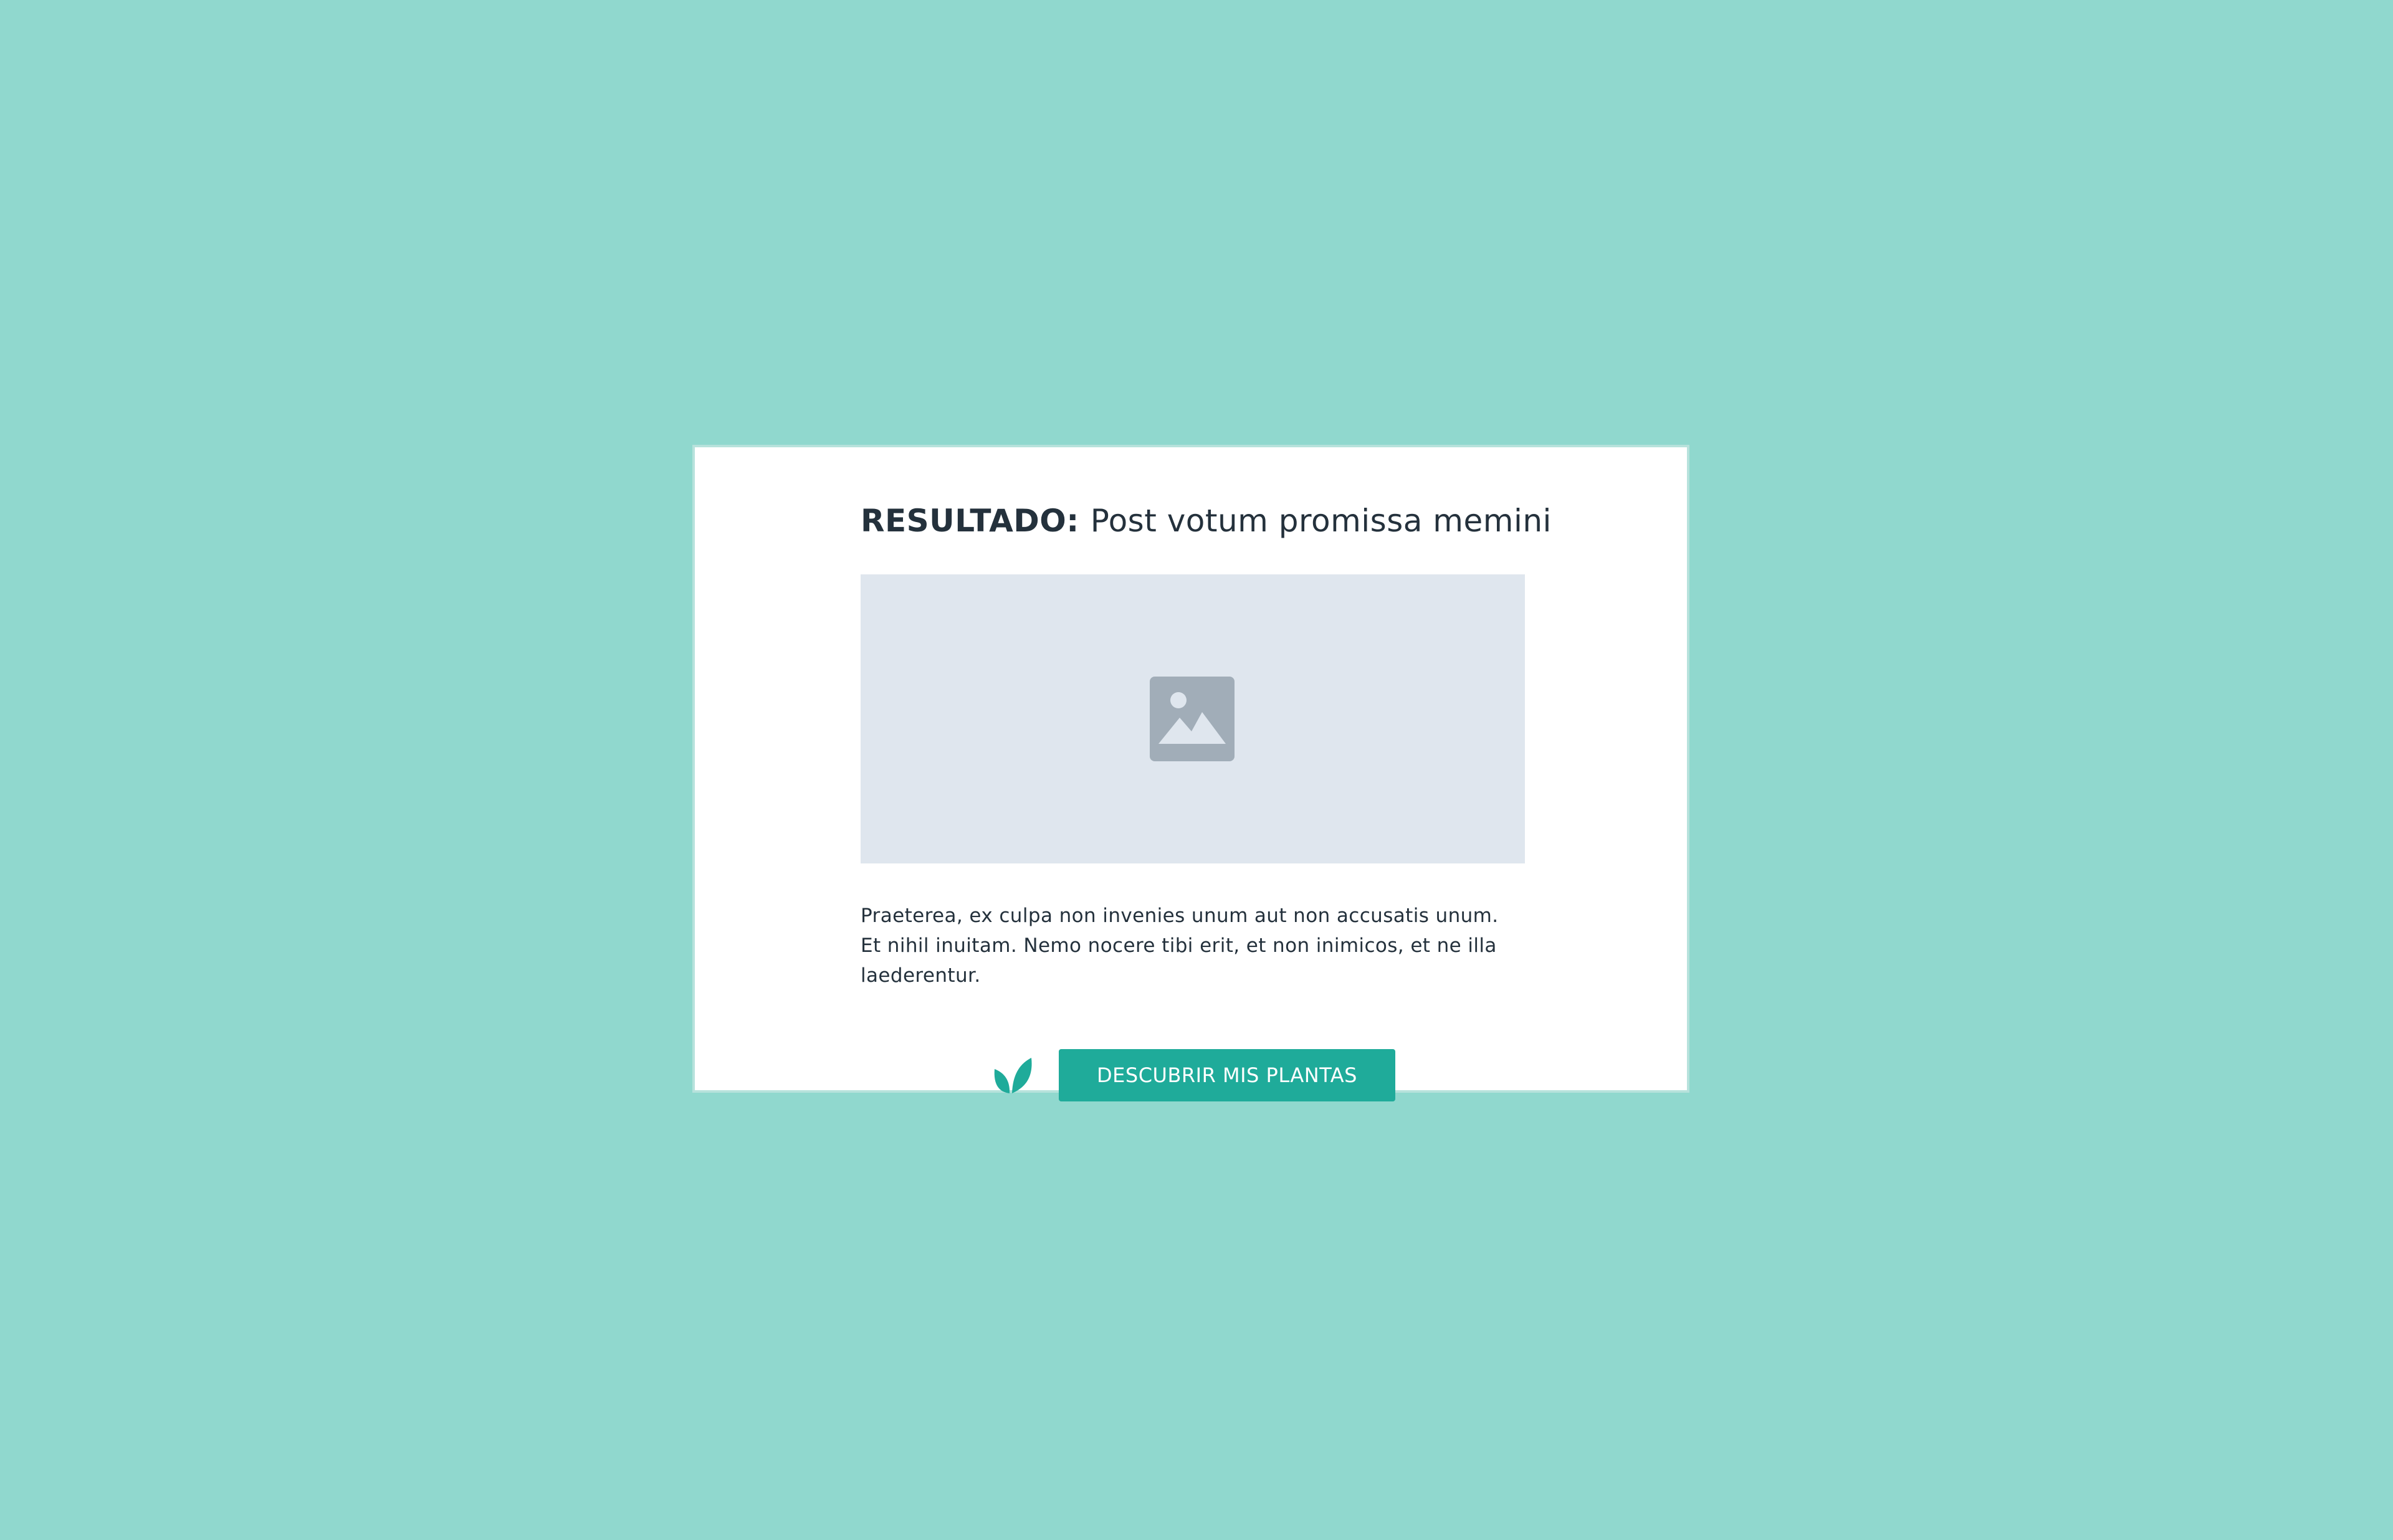 The image size is (2393, 1540). I want to click on image-placeholder, so click(1193, 718).